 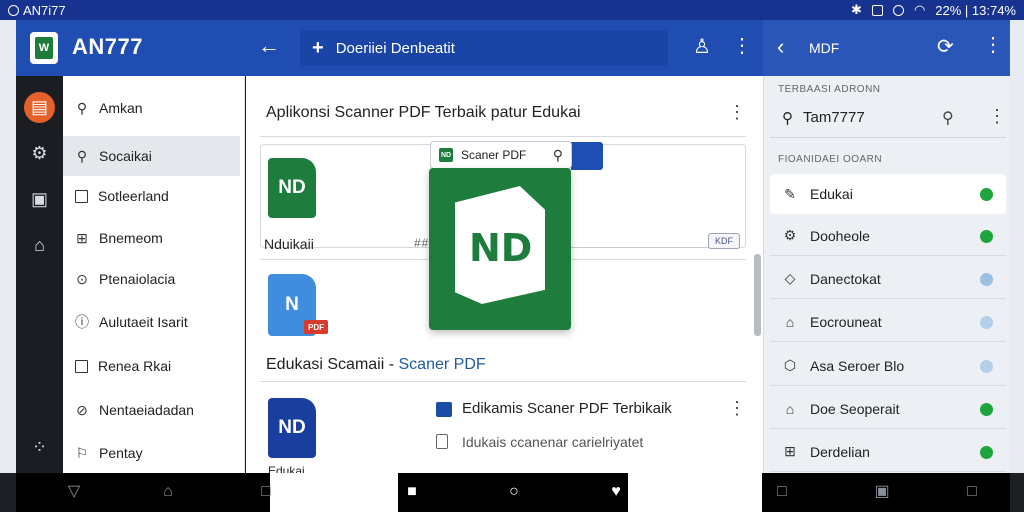 I want to click on home-circle-icon: ○, so click(x=514, y=492).